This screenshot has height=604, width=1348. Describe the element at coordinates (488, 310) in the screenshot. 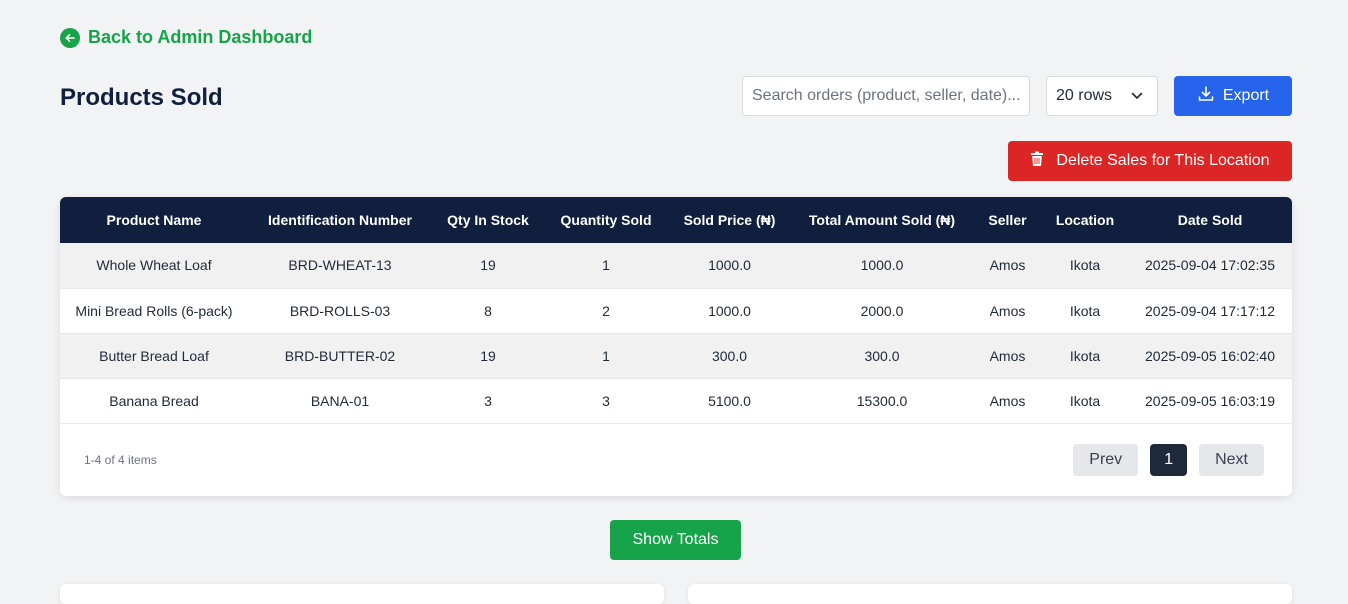

I see `table-cell: 8` at that location.